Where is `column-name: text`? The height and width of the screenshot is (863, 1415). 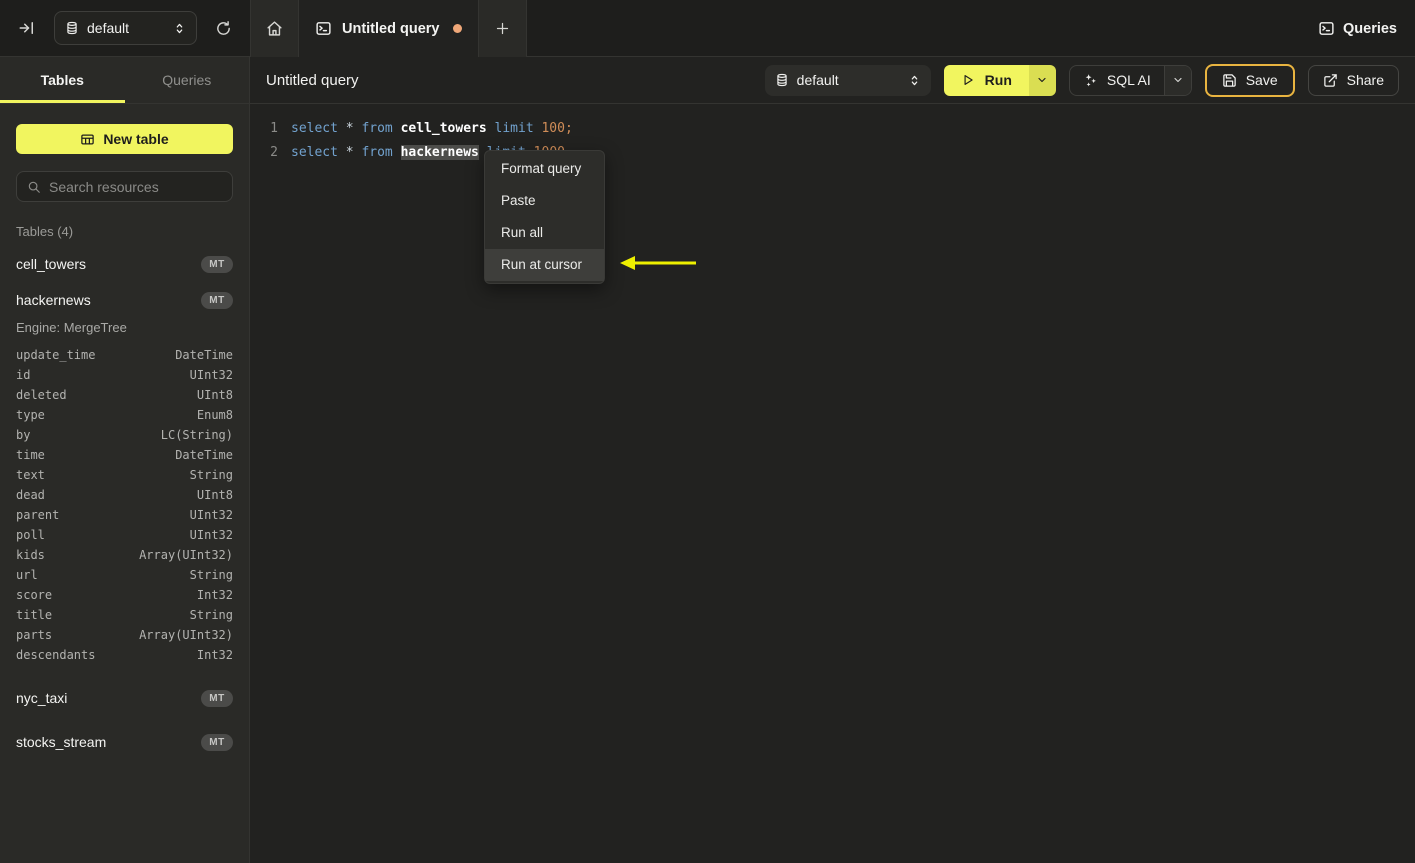 column-name: text is located at coordinates (30, 475).